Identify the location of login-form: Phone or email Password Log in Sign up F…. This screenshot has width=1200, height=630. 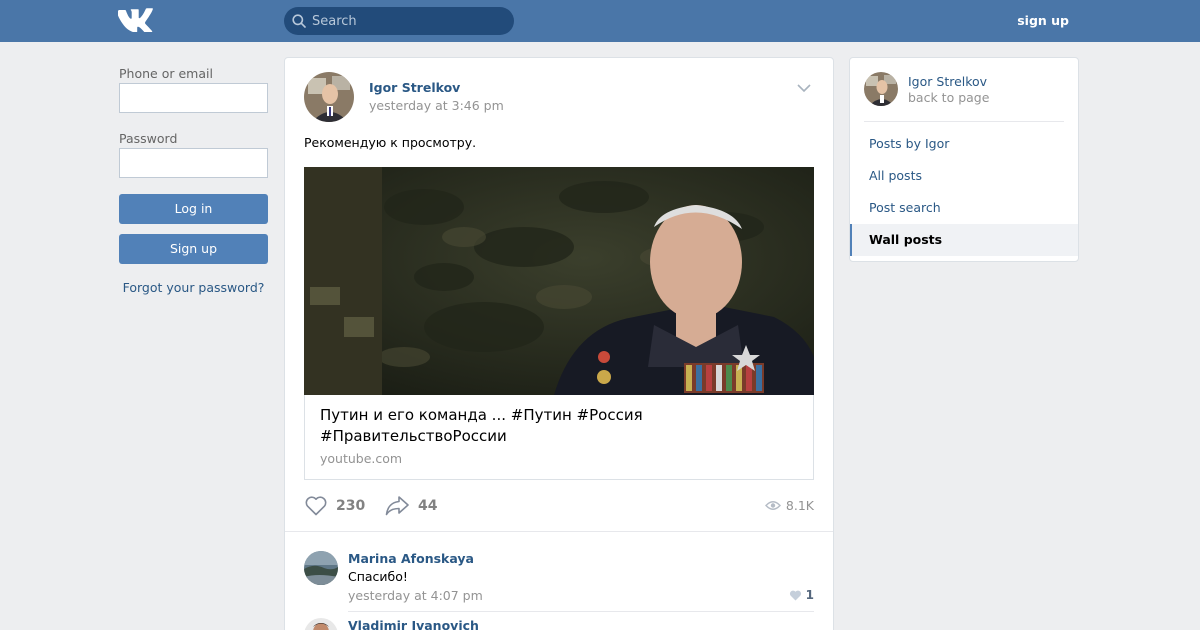
(193, 180).